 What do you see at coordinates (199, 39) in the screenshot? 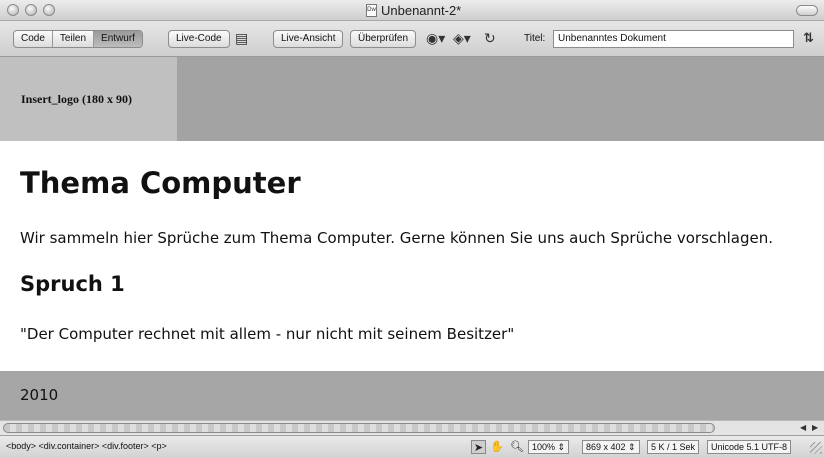
I see `live-code-button: Live-Code` at bounding box center [199, 39].